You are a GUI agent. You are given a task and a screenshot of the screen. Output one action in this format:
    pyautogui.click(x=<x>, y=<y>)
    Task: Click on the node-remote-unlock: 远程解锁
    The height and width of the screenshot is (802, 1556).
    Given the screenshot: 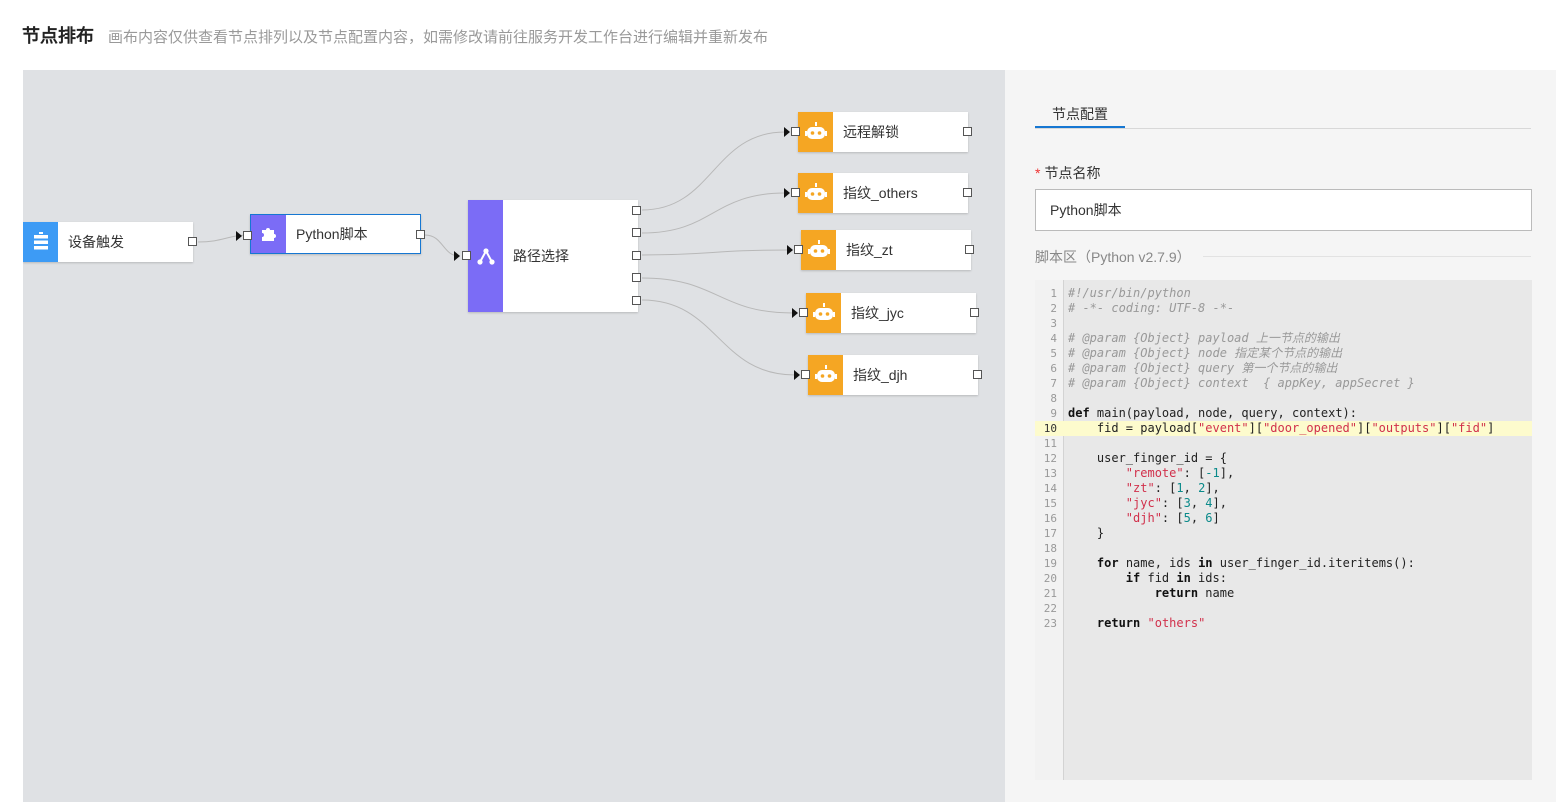 What is the action you would take?
    pyautogui.click(x=883, y=132)
    